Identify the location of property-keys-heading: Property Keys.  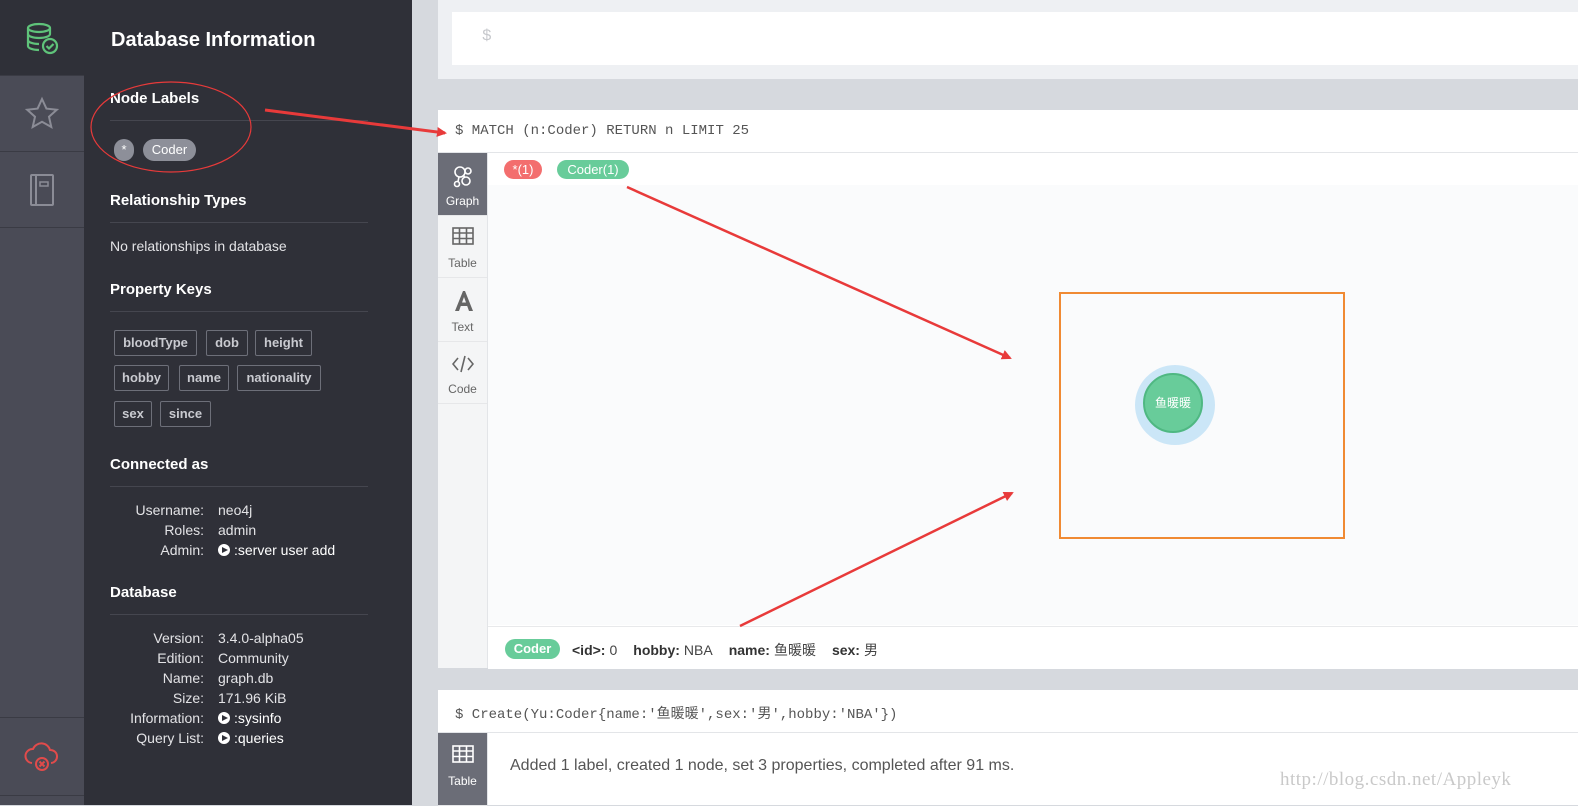
(161, 289).